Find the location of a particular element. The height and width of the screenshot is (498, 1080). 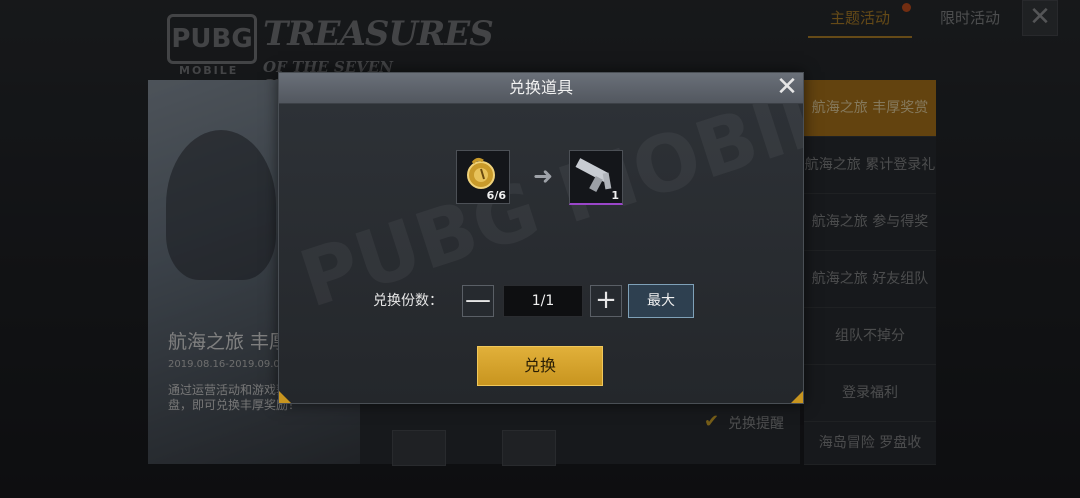

source-item-count: 6/6 is located at coordinates (496, 195).